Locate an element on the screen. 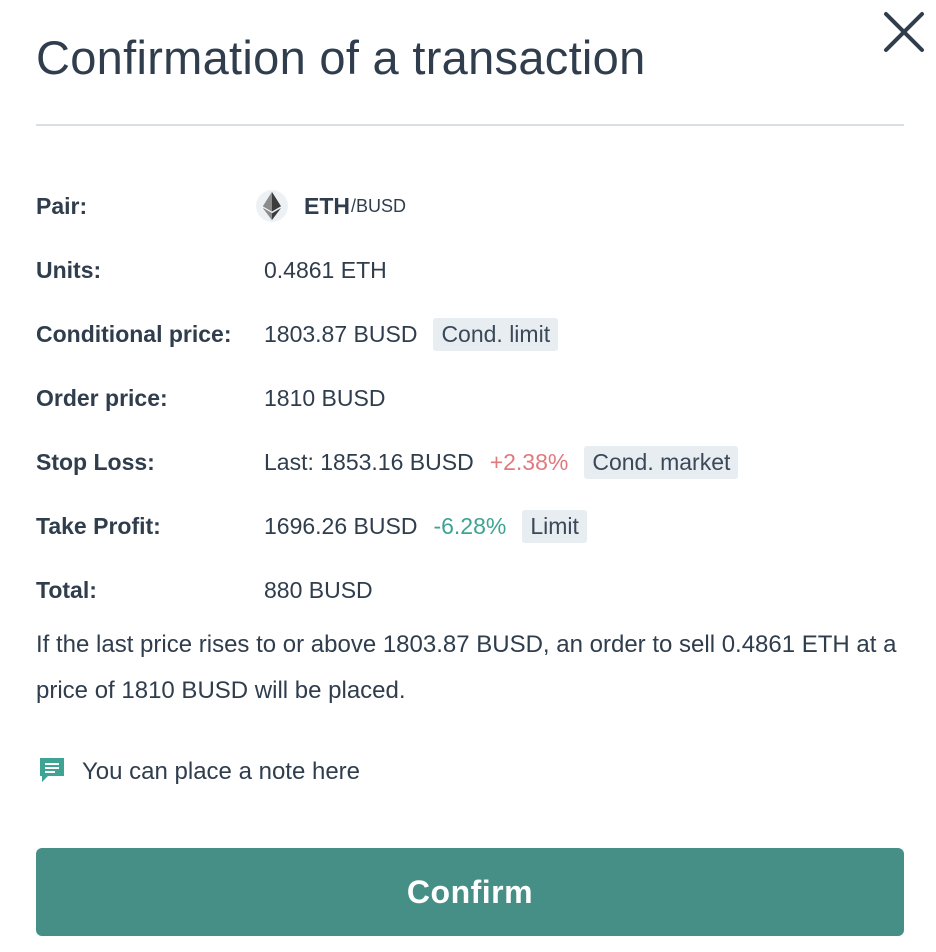  units-row: Units: 0.4861 ETH is located at coordinates (211, 270).